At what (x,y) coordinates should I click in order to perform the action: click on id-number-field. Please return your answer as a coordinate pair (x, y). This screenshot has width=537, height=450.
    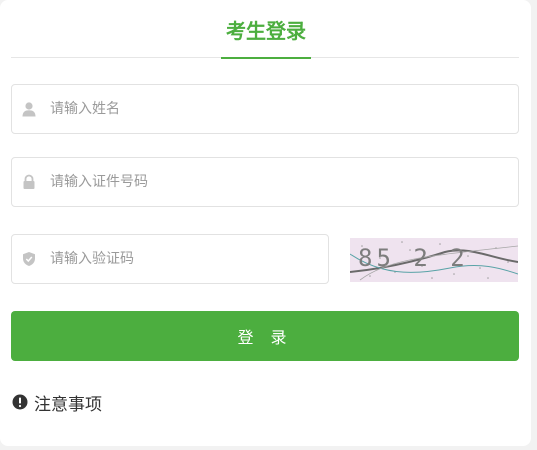
    Looking at the image, I should click on (265, 182).